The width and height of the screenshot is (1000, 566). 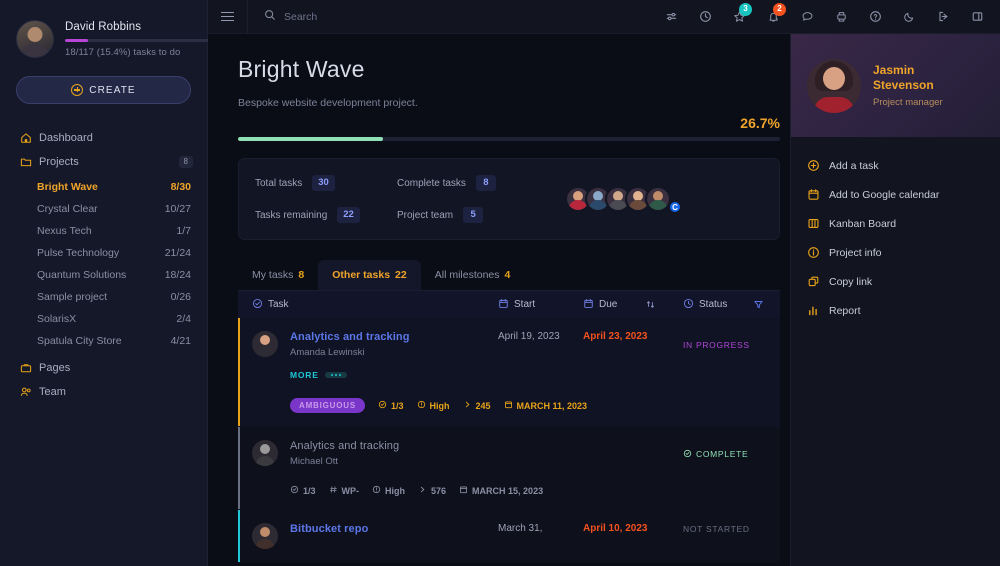 What do you see at coordinates (103, 90) in the screenshot?
I see `create-button: CREATE` at bounding box center [103, 90].